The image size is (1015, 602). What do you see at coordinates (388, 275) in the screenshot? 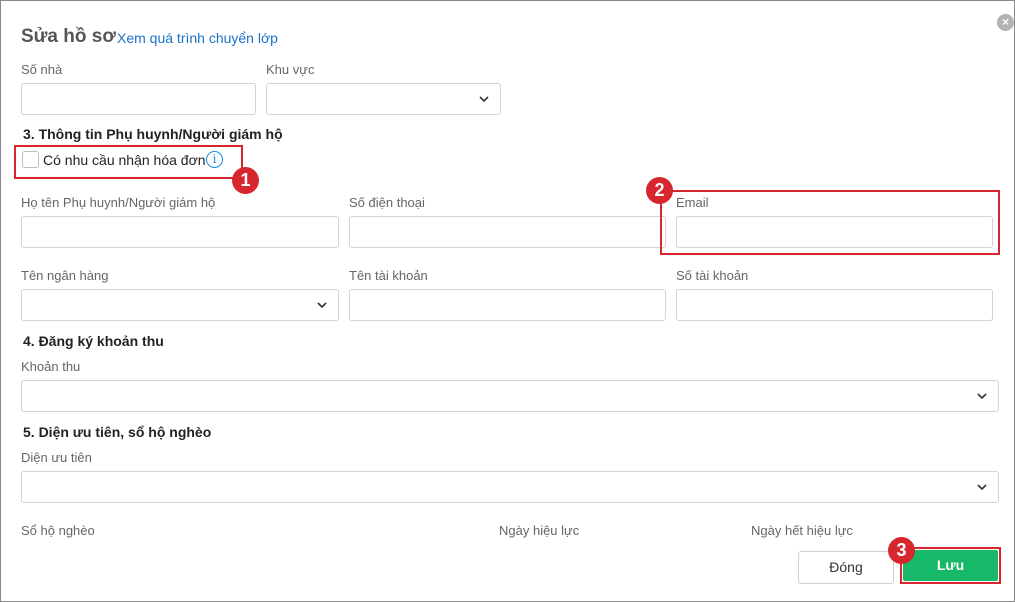
I see `account-name-label: Tên tài khoản` at bounding box center [388, 275].